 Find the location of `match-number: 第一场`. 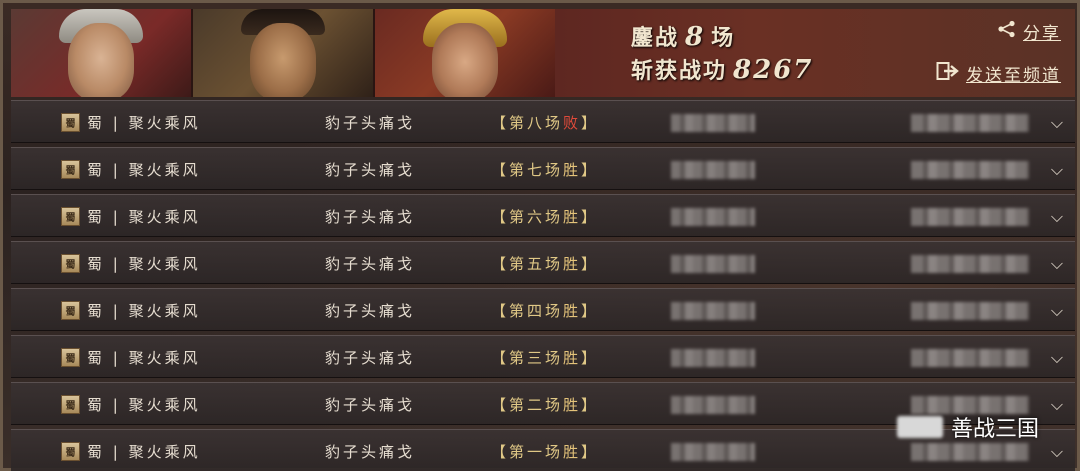

match-number: 第一场 is located at coordinates (536, 452).